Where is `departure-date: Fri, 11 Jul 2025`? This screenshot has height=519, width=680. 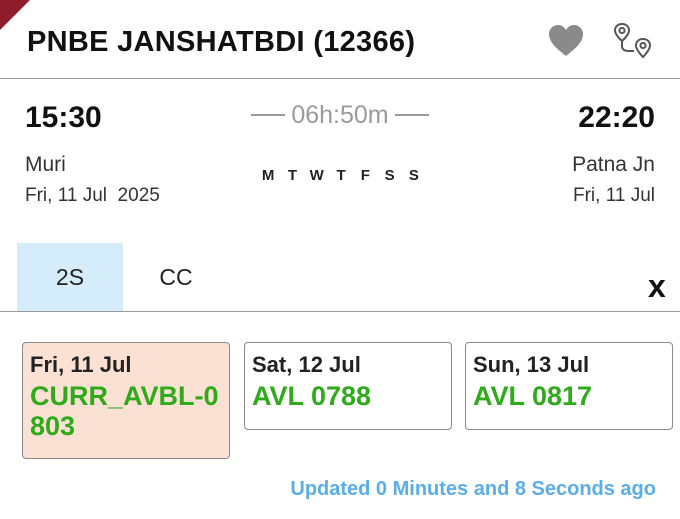 departure-date: Fri, 11 Jul 2025 is located at coordinates (92, 195).